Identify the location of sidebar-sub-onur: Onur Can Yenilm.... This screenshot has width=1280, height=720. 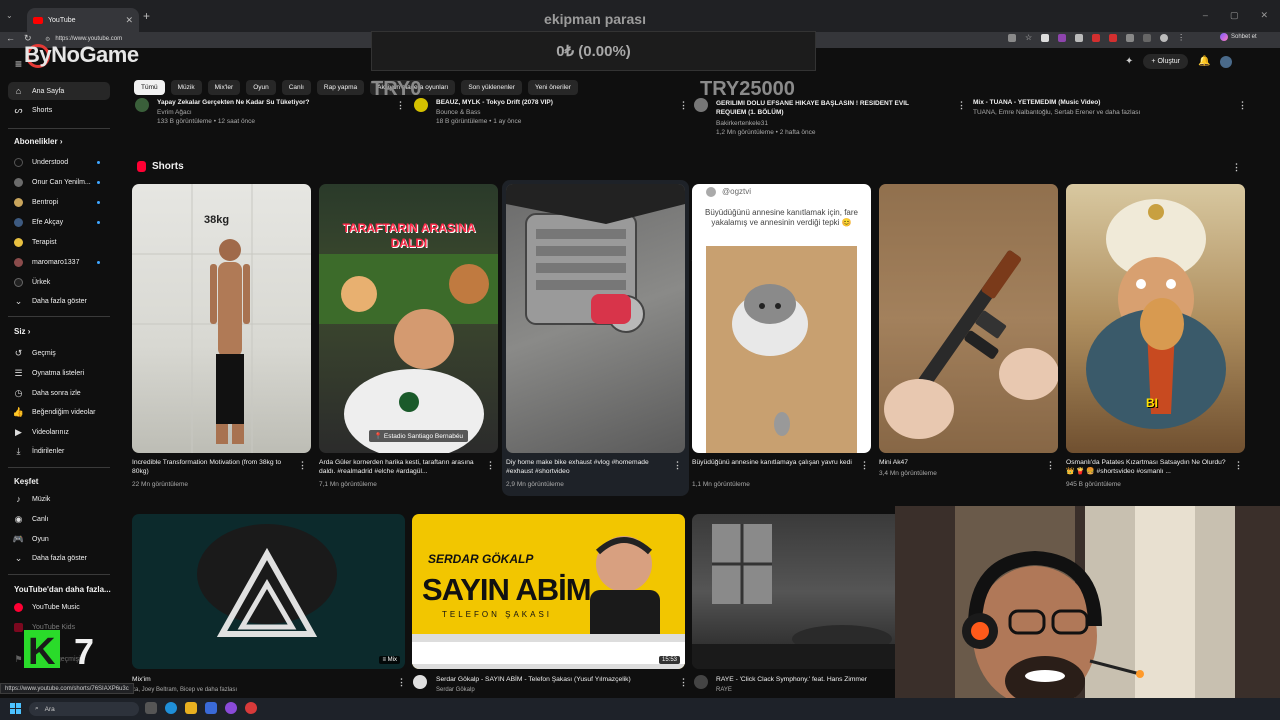
(59, 182).